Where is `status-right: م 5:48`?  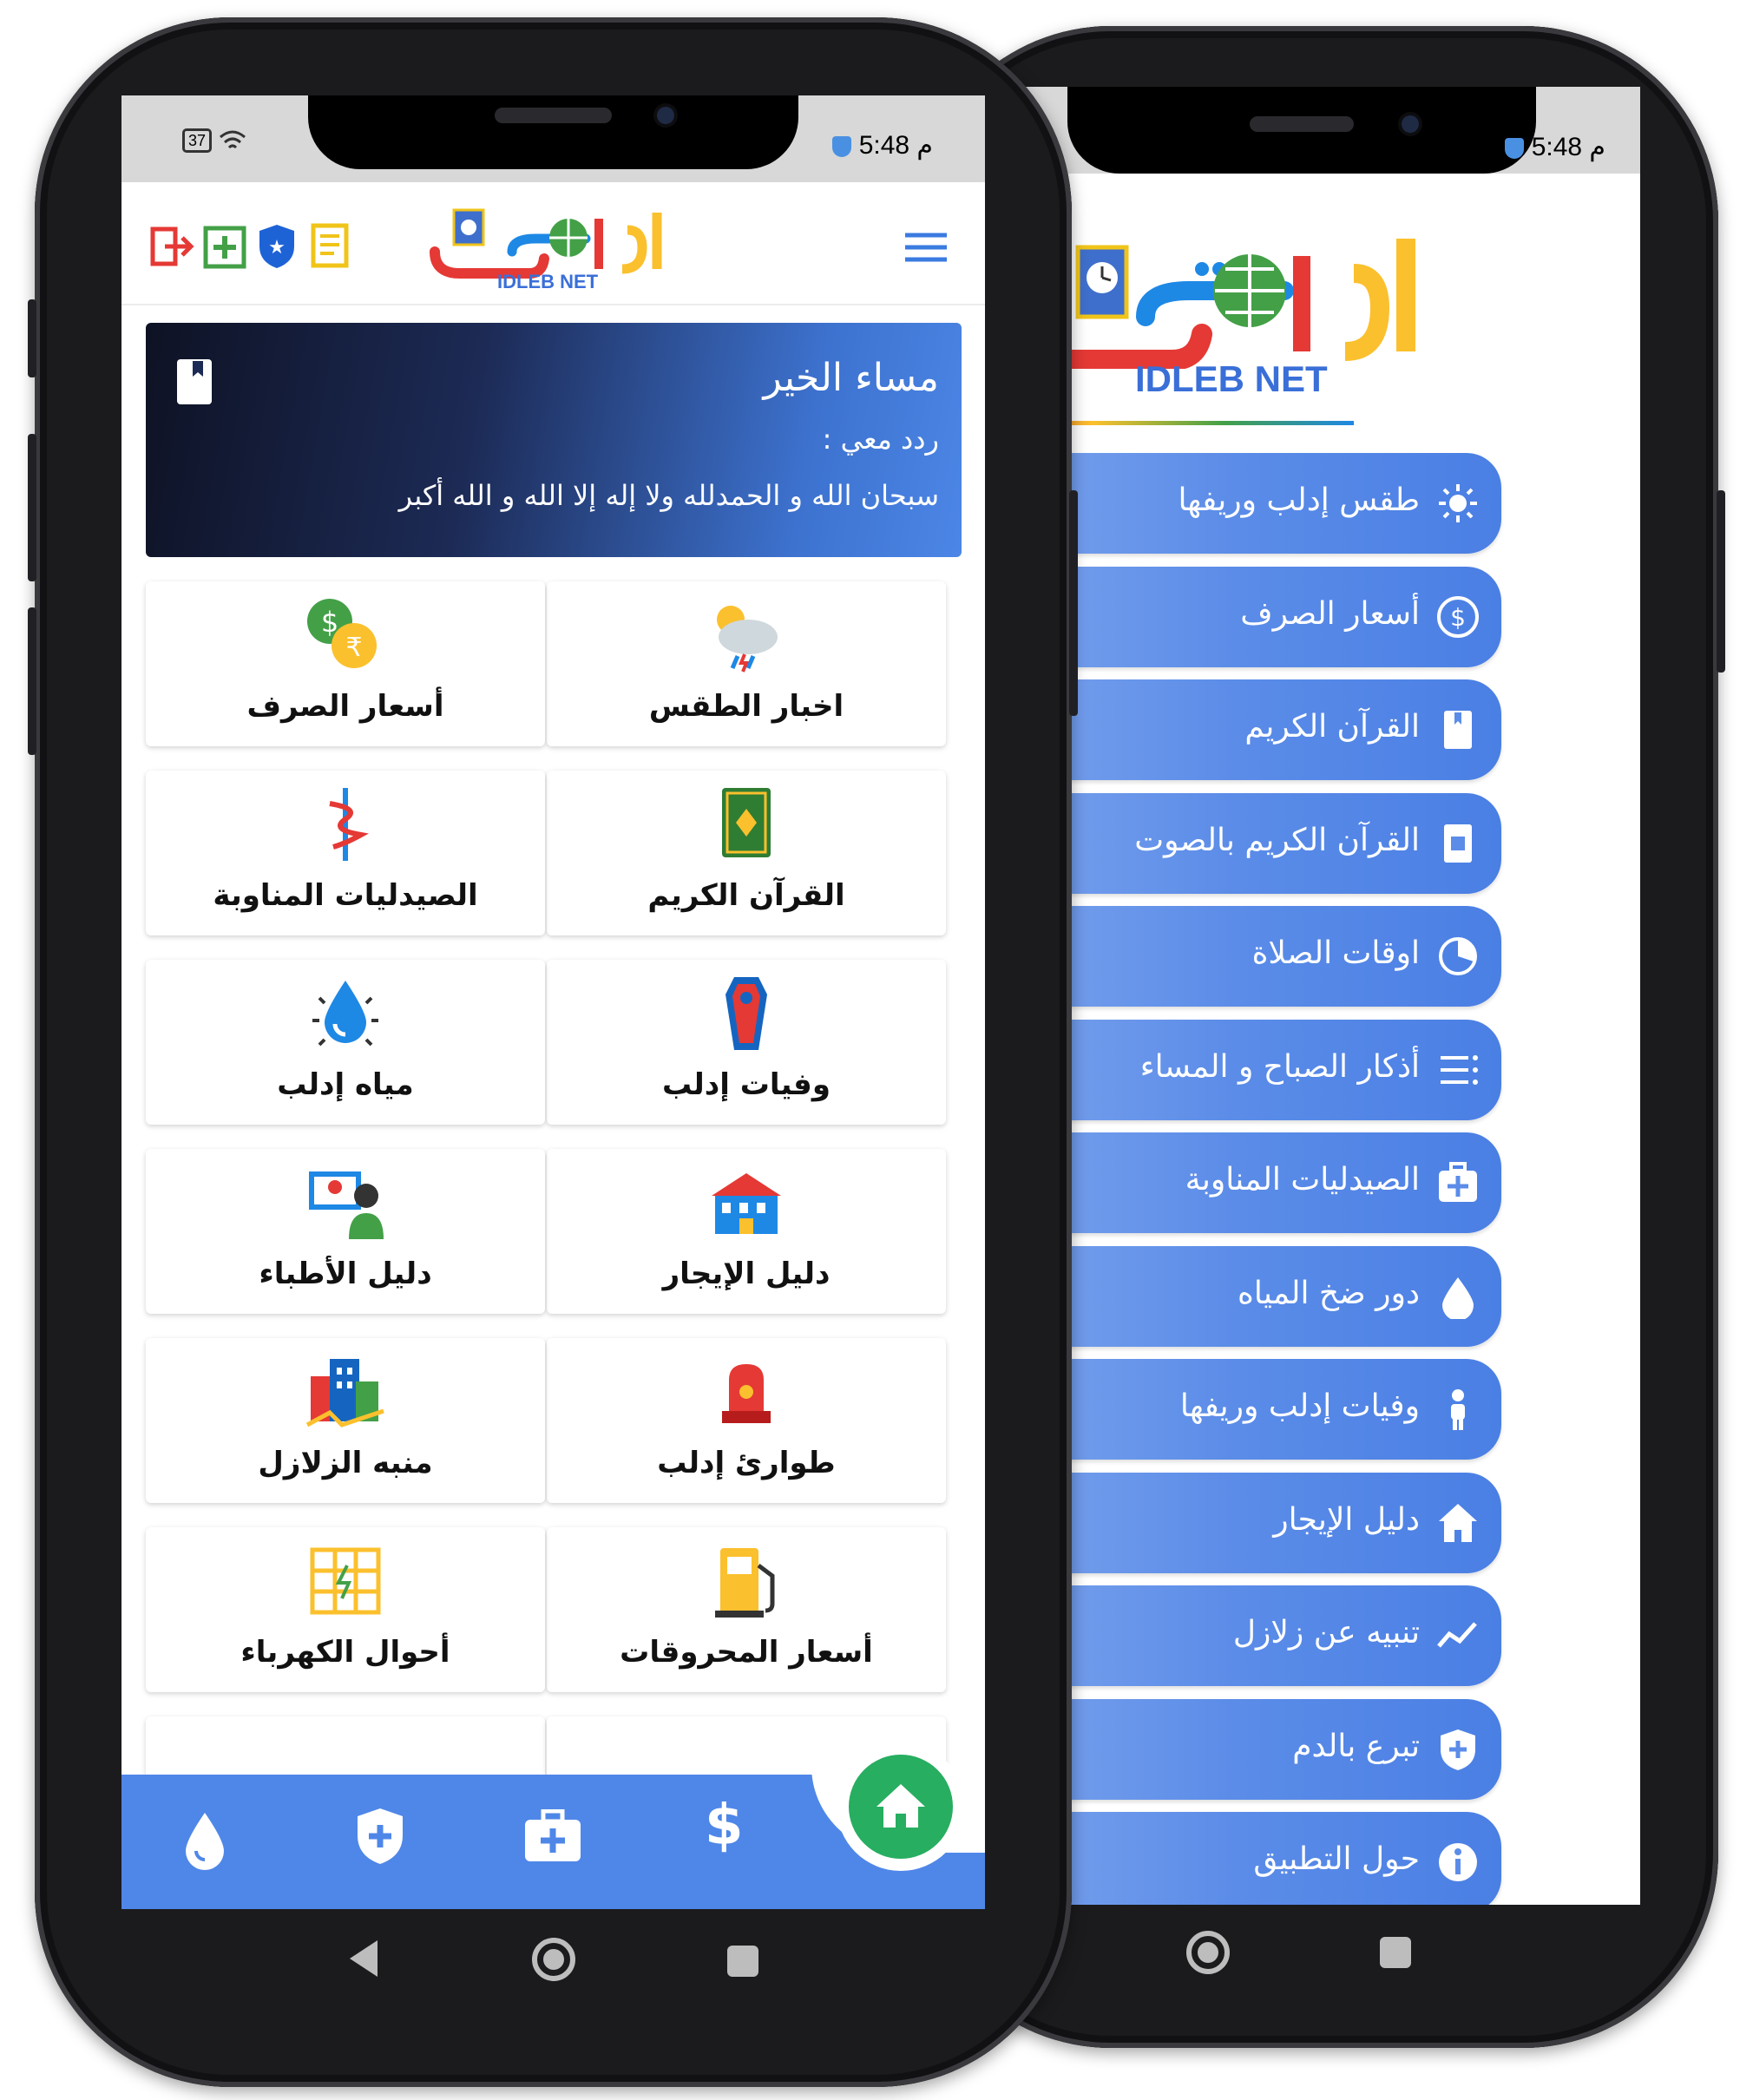 status-right: م 5:48 is located at coordinates (1555, 147).